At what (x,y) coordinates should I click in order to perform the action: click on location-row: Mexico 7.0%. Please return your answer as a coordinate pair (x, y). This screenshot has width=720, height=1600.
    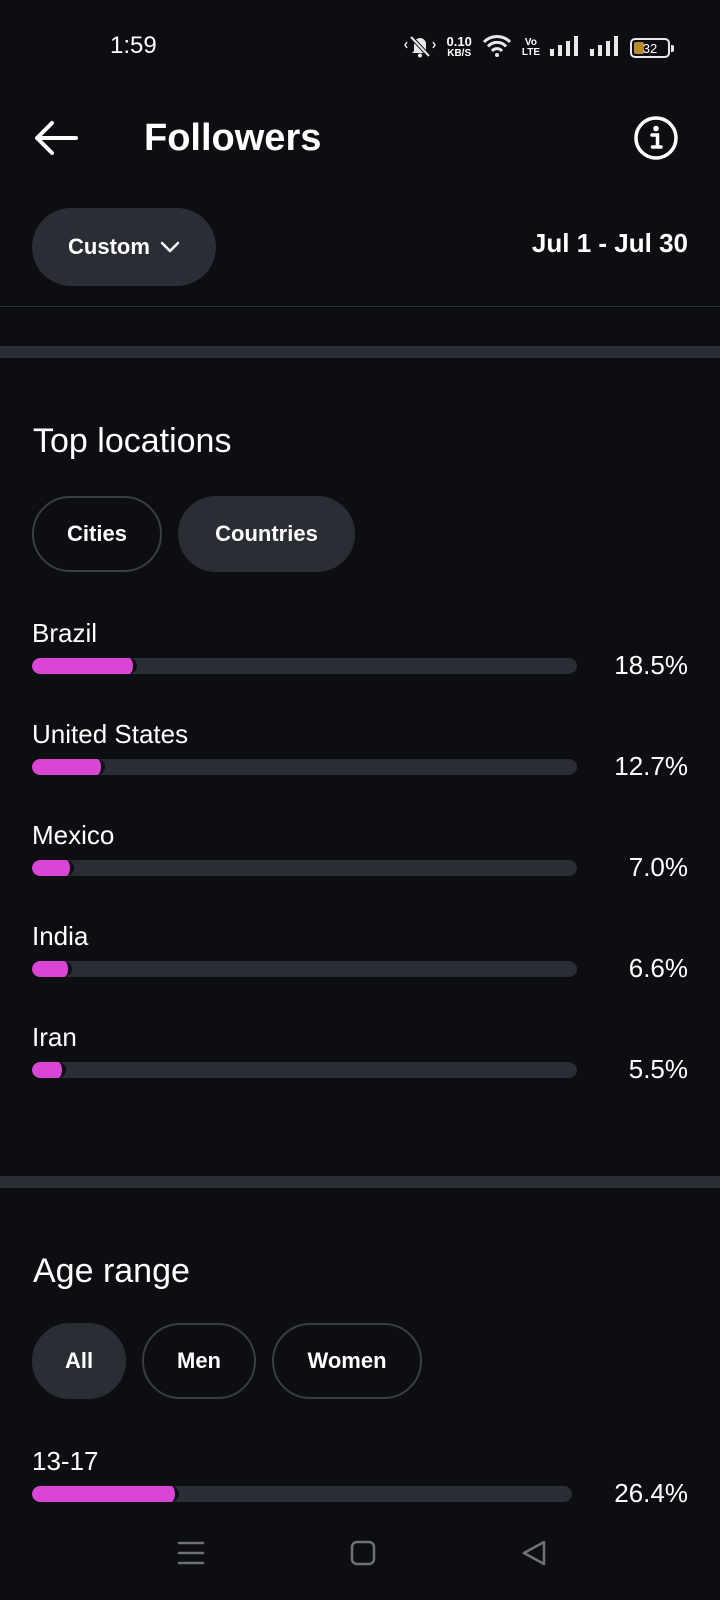
    Looking at the image, I should click on (360, 870).